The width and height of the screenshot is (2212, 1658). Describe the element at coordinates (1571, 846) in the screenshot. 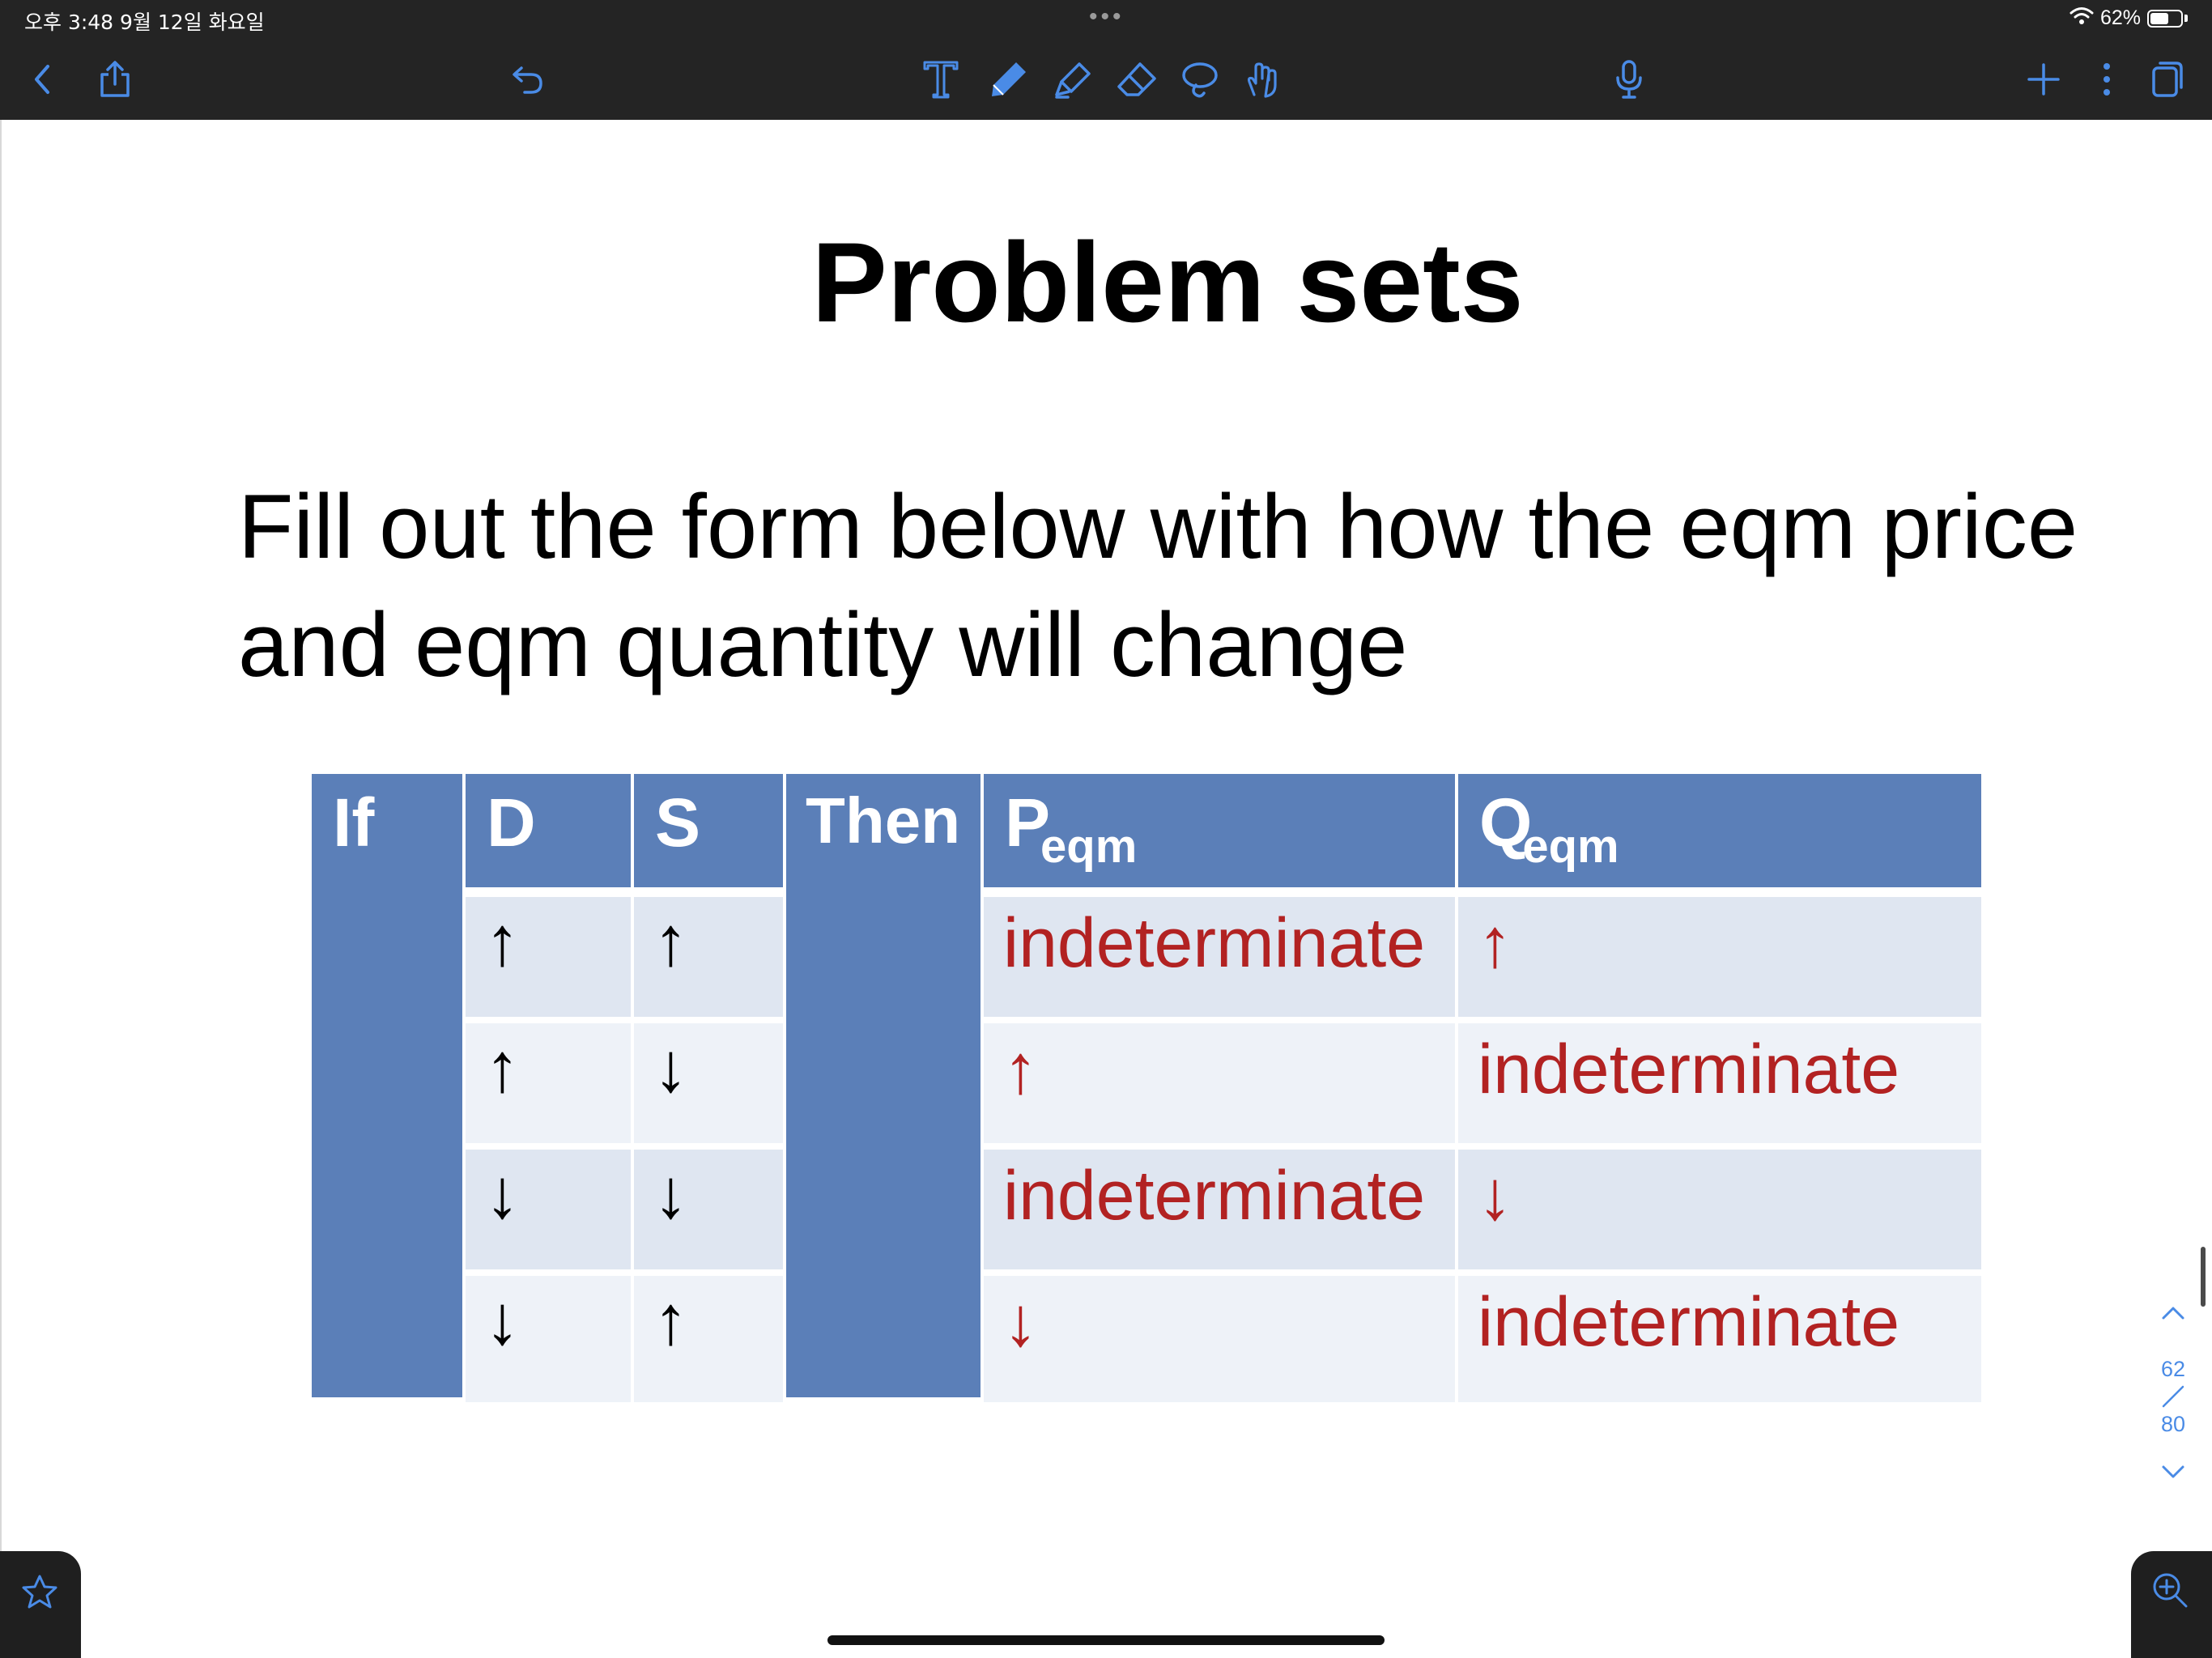

I see `q-eqm-sub: eqm` at that location.